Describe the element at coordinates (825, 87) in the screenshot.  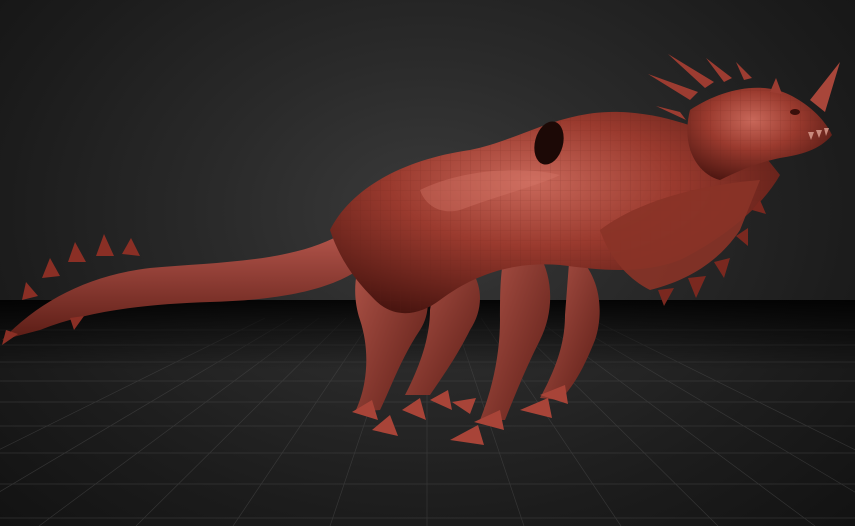
I see `dragon-horn` at that location.